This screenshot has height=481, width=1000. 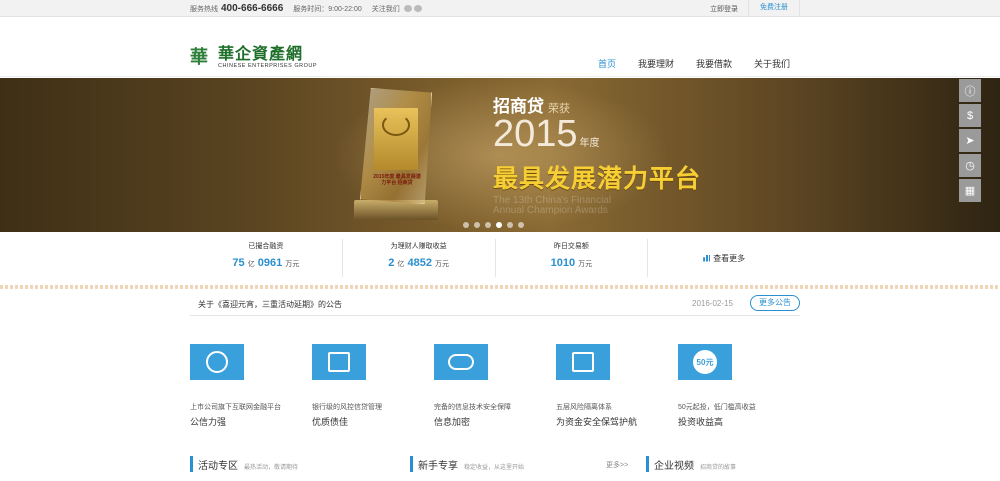 What do you see at coordinates (772, 63) in the screenshot?
I see `nav-about: 关于我们` at bounding box center [772, 63].